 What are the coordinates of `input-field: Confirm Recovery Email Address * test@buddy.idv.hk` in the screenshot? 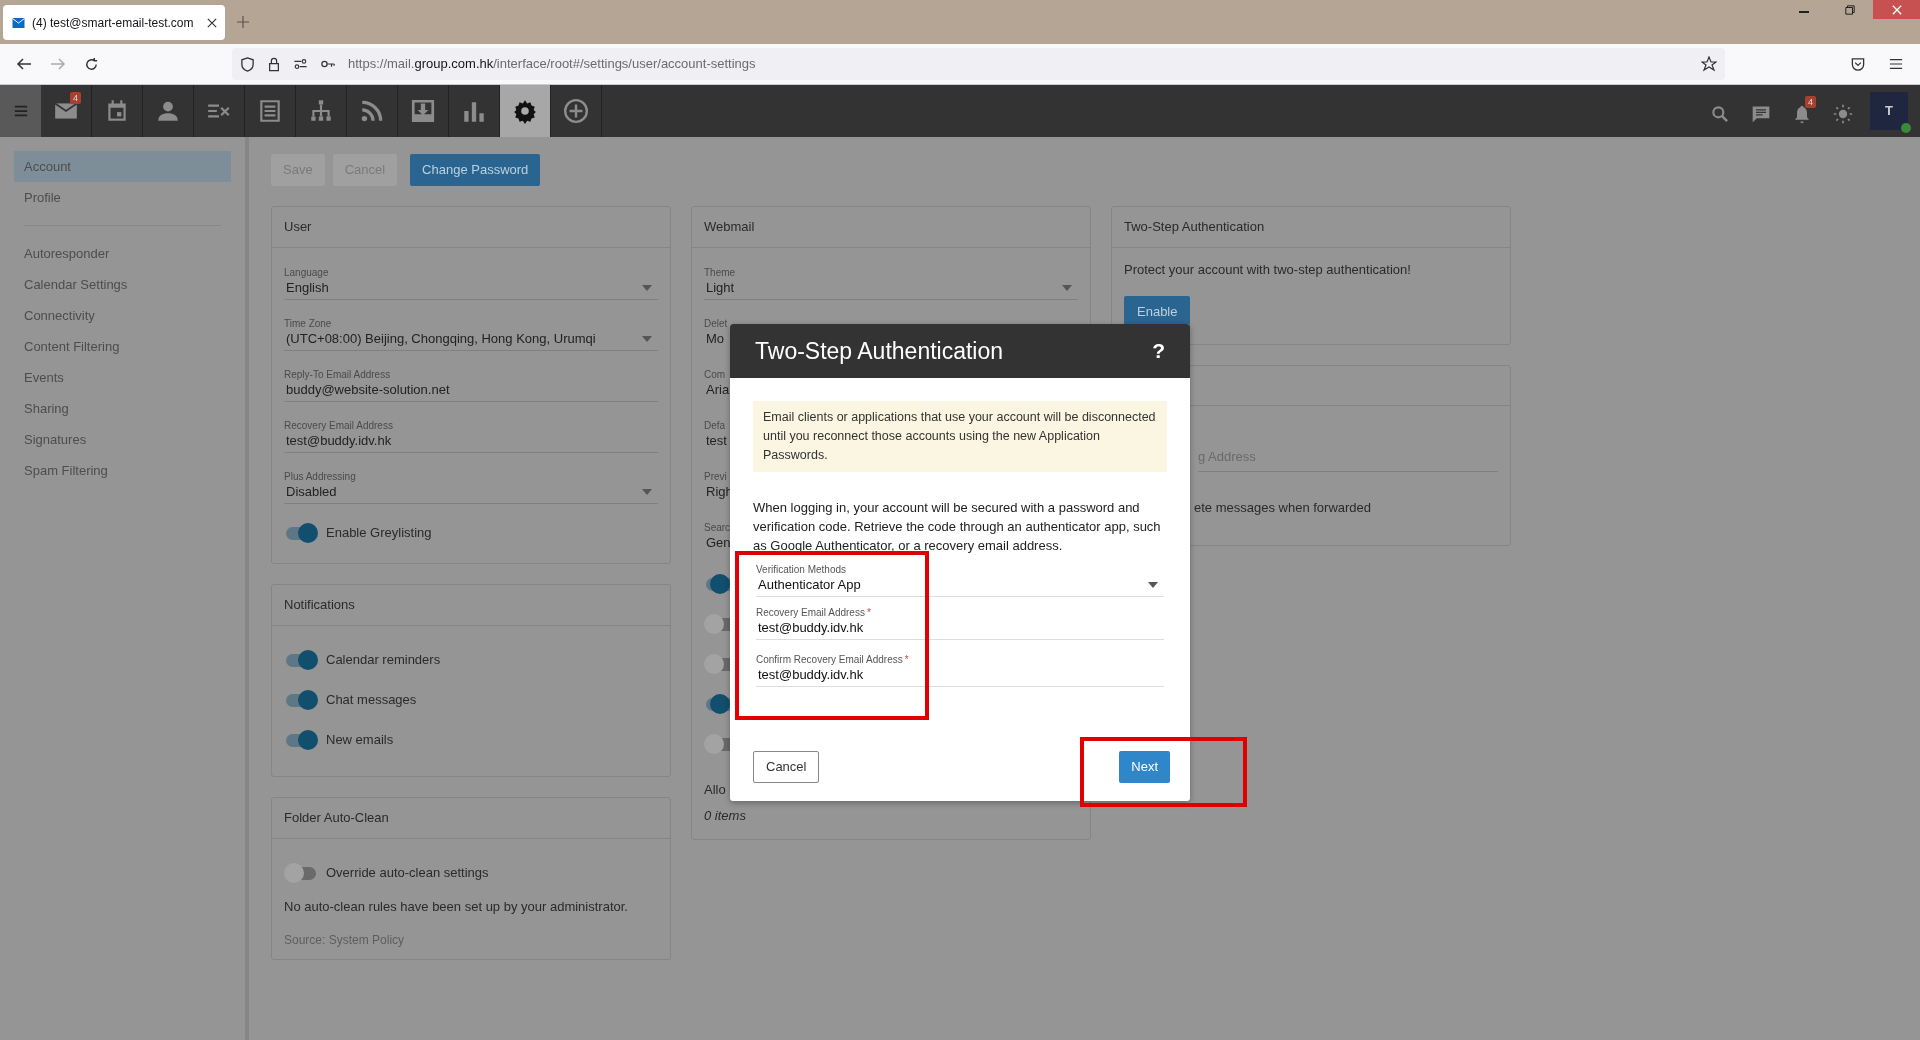 It's located at (960, 670).